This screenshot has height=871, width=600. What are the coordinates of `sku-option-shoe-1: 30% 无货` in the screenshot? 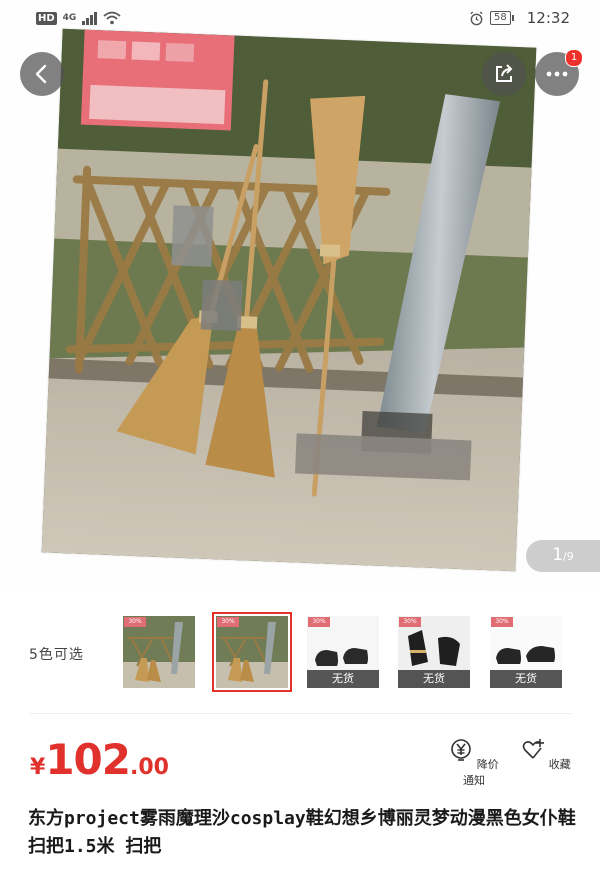 It's located at (343, 652).